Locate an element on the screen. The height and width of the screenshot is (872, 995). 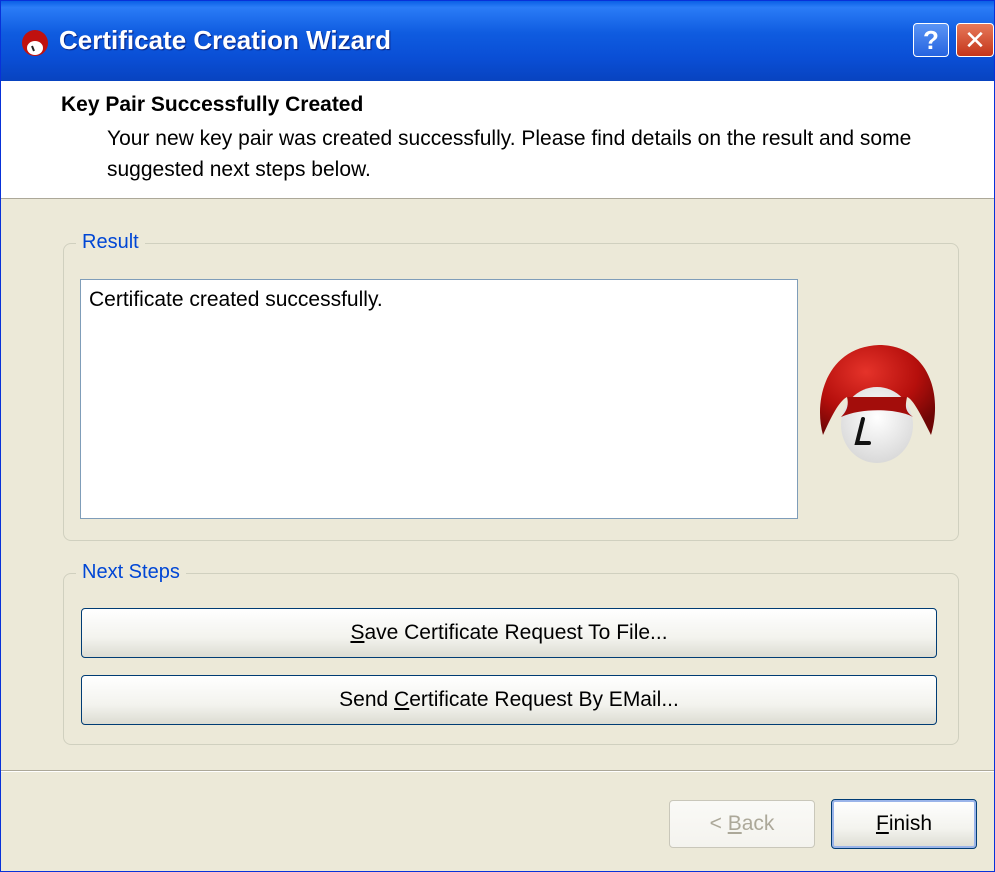
footer-divider is located at coordinates (497, 771).